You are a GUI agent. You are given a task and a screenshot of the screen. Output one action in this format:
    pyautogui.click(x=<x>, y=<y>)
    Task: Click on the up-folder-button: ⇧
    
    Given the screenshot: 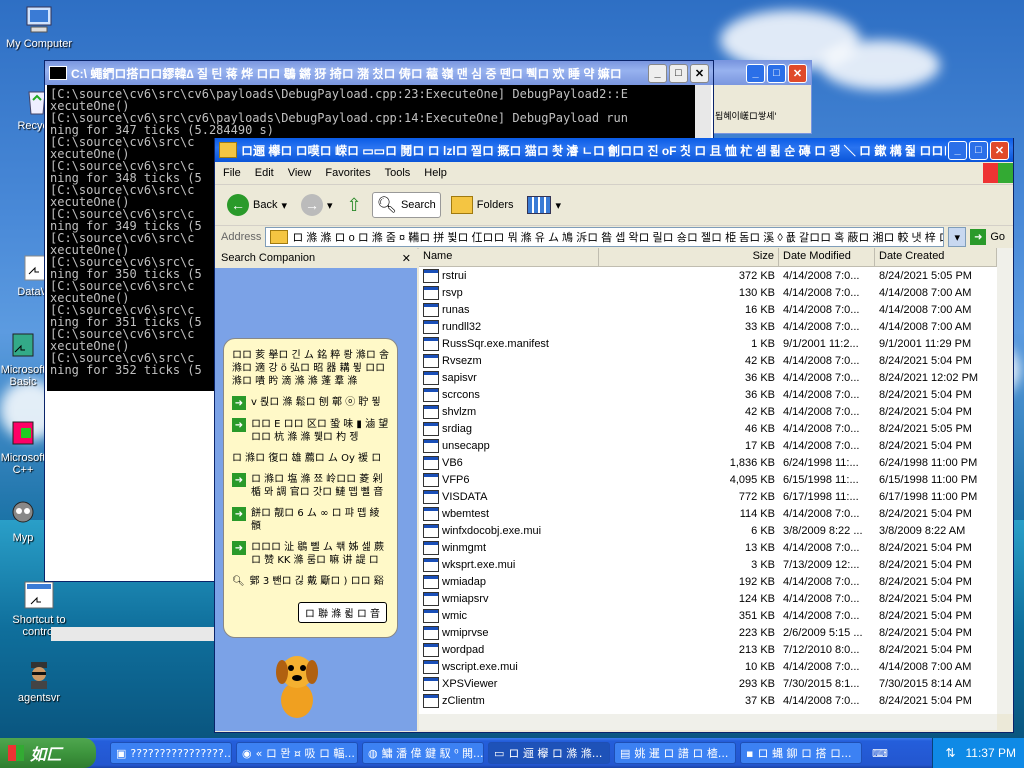 What is the action you would take?
    pyautogui.click(x=354, y=205)
    